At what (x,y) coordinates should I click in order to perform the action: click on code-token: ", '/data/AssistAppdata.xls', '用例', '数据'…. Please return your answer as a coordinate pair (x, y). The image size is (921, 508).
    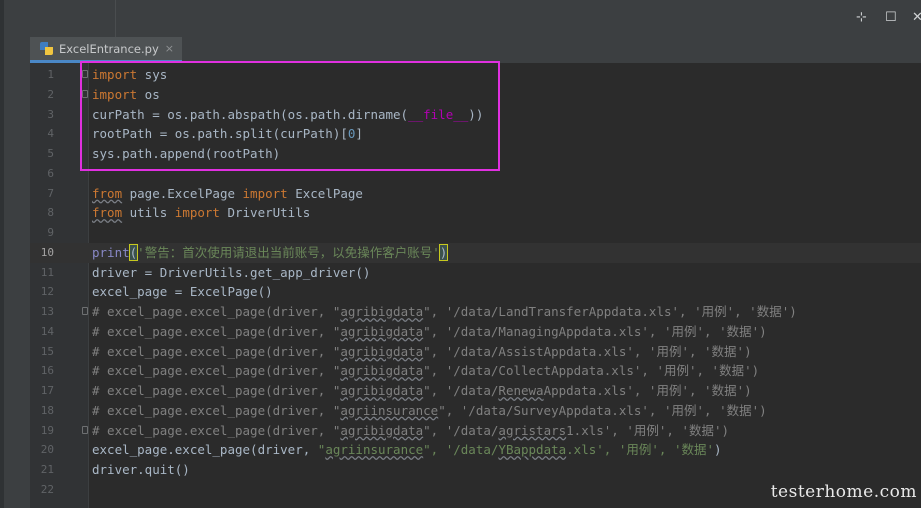
    Looking at the image, I should click on (587, 351).